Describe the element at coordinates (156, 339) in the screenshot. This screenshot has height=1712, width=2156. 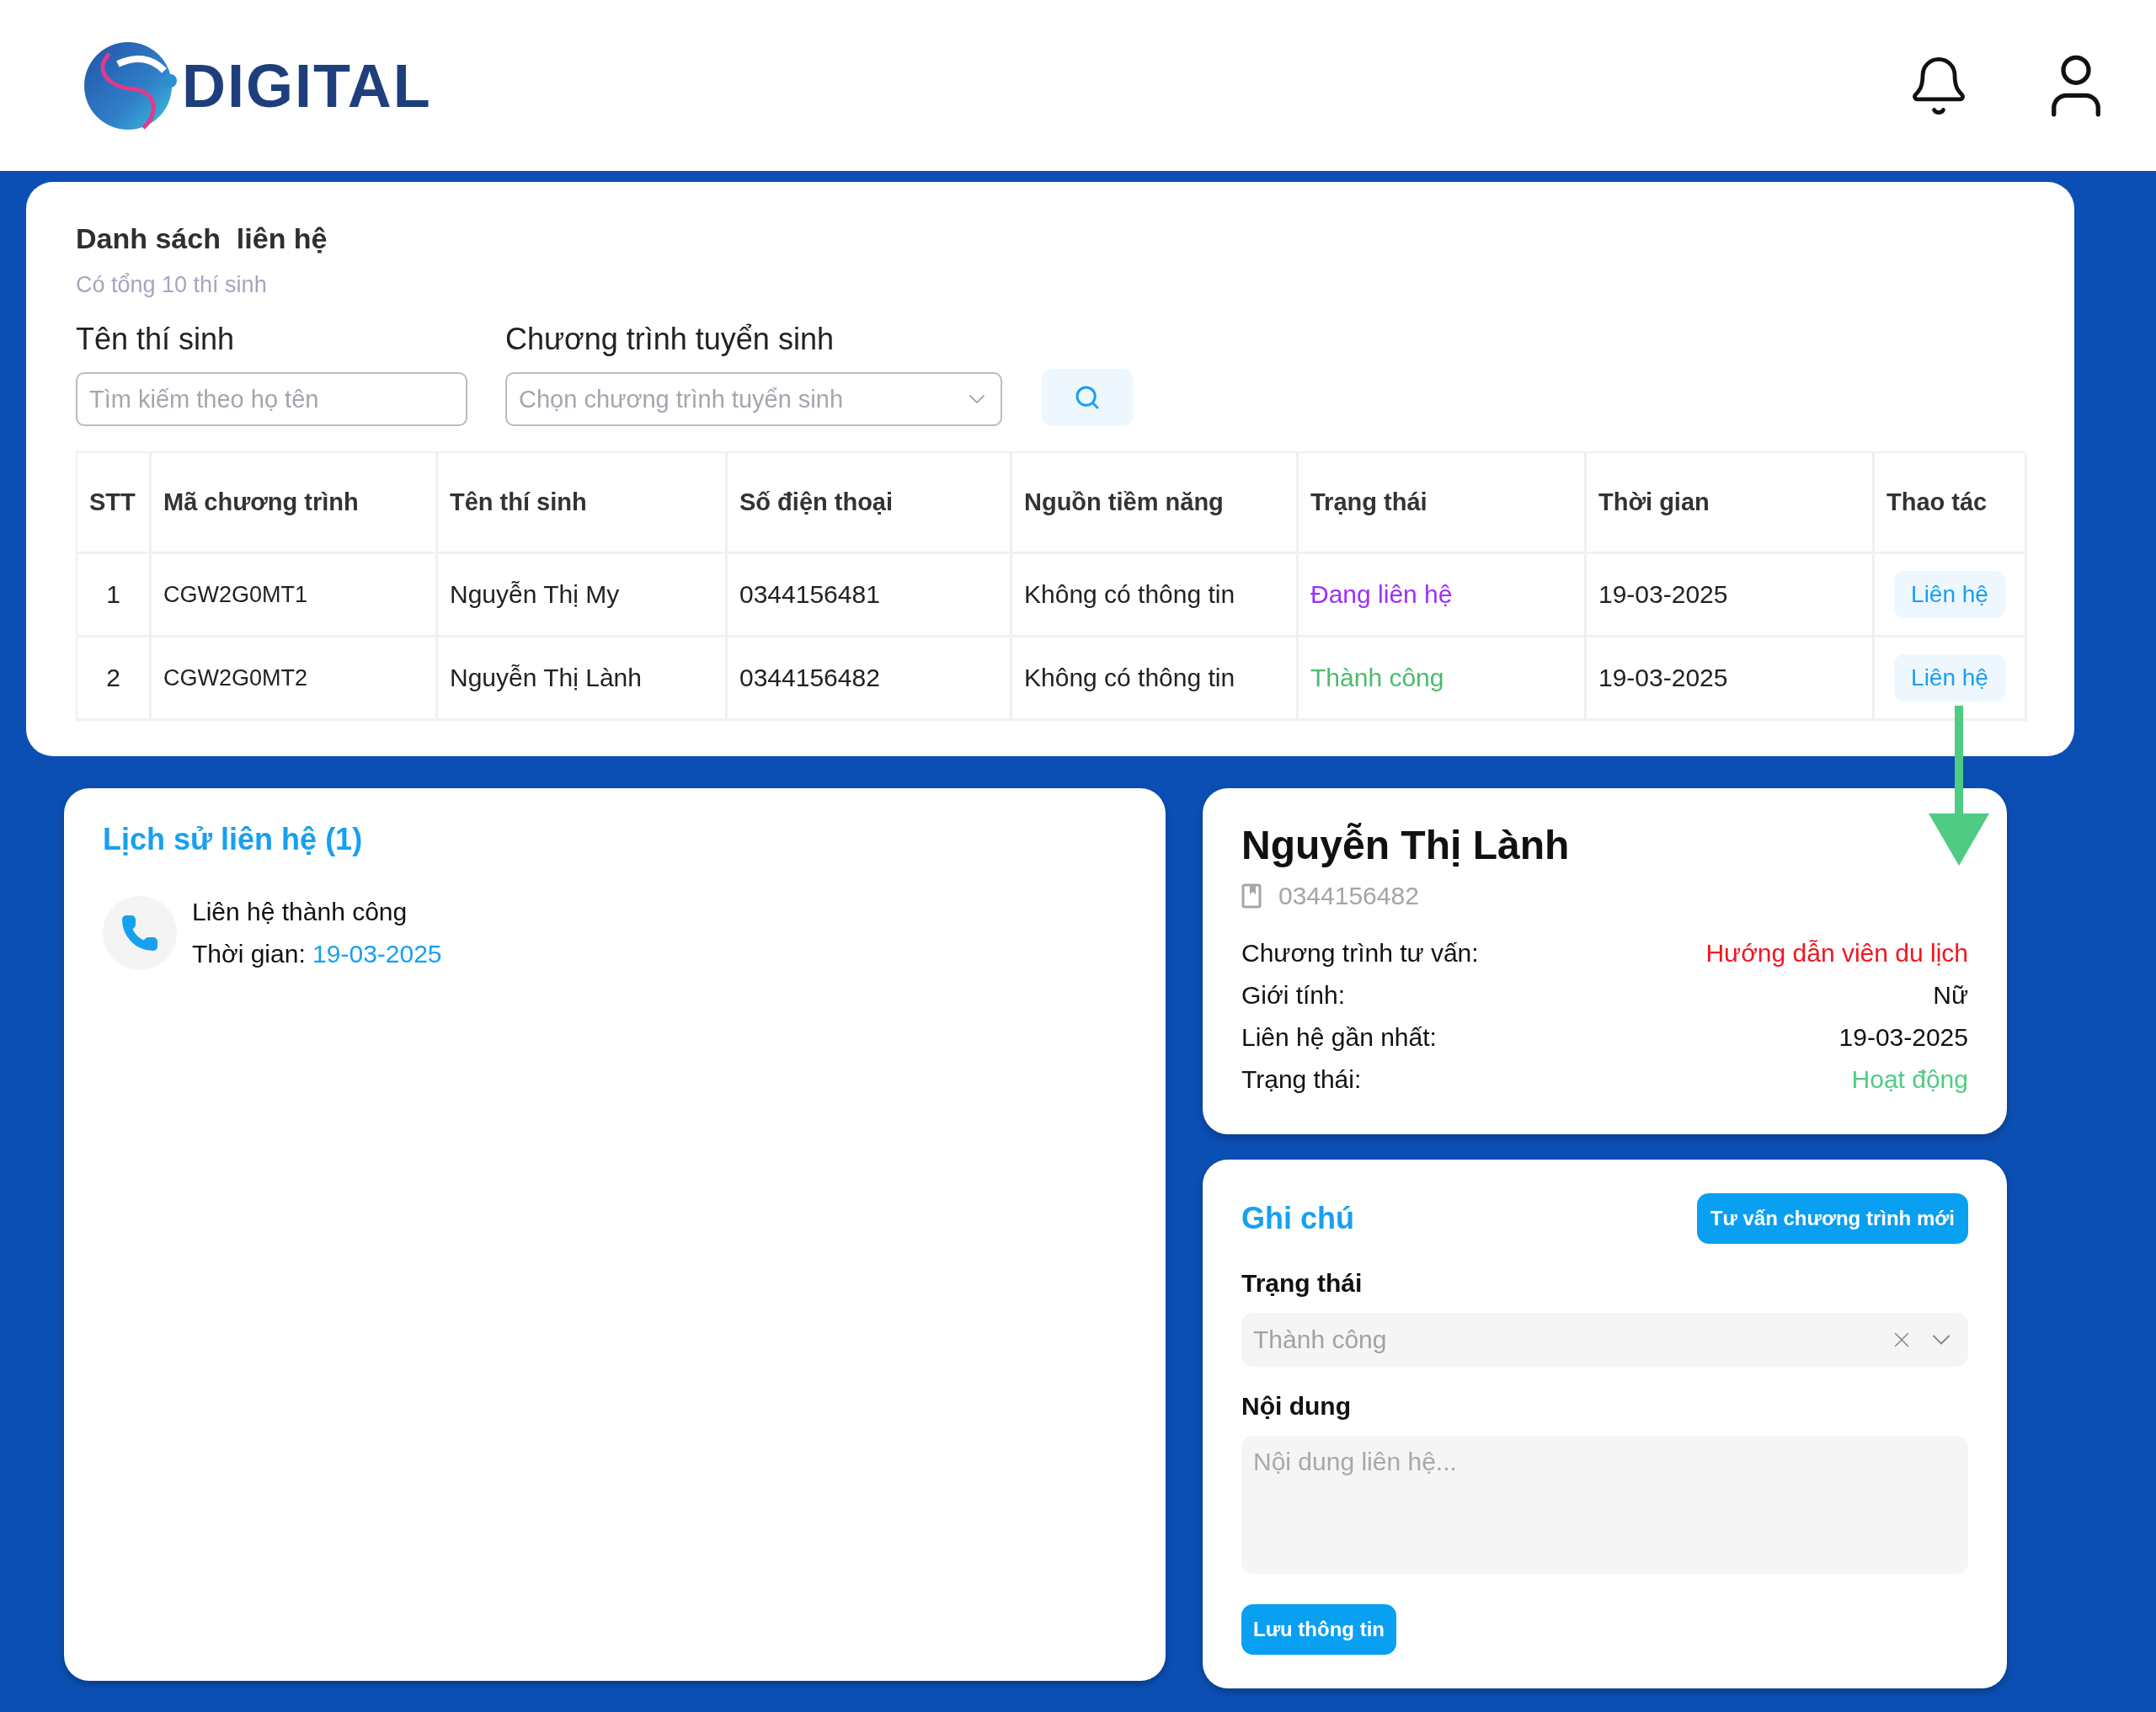
I see `filter-label: Tên thí sinh` at that location.